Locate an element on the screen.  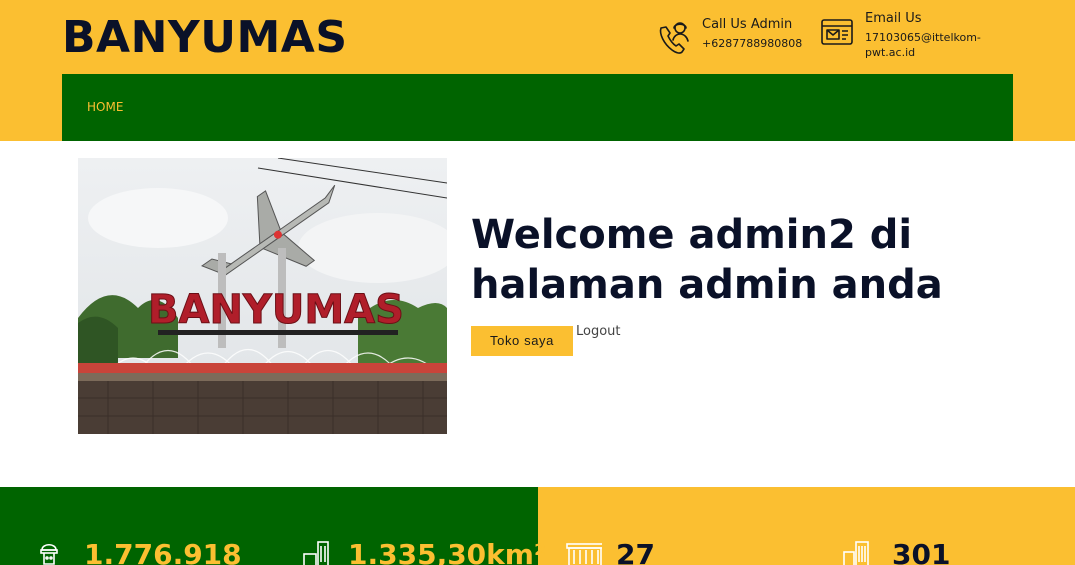
districts-value: 27 is located at coordinates (635, 551).